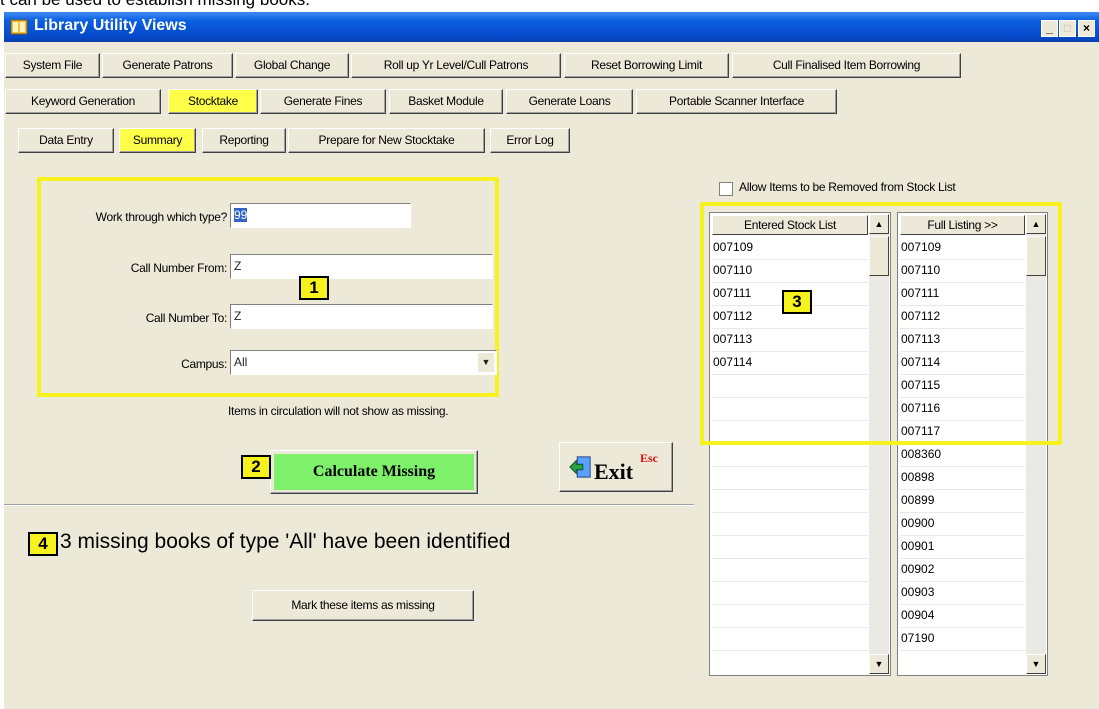 The image size is (1099, 709). What do you see at coordinates (486, 362) in the screenshot?
I see `dropdown-arrow-icon: ▼` at bounding box center [486, 362].